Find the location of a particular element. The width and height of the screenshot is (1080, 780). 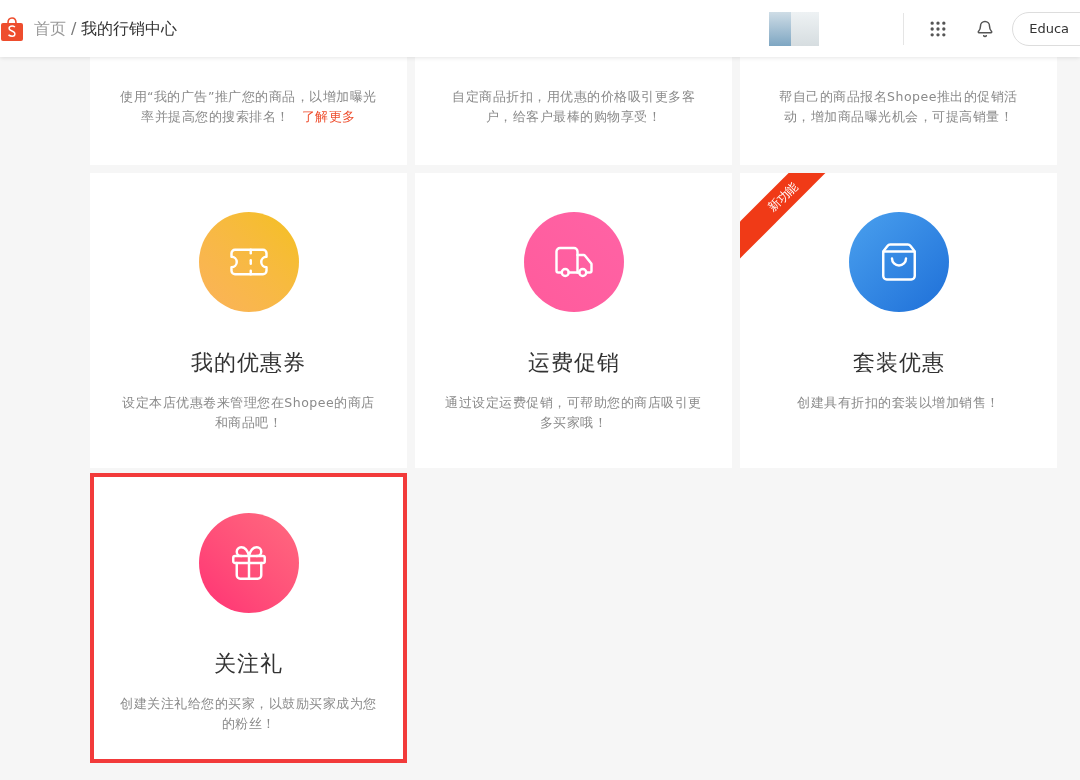

account-button: Educa is located at coordinates (1046, 28).